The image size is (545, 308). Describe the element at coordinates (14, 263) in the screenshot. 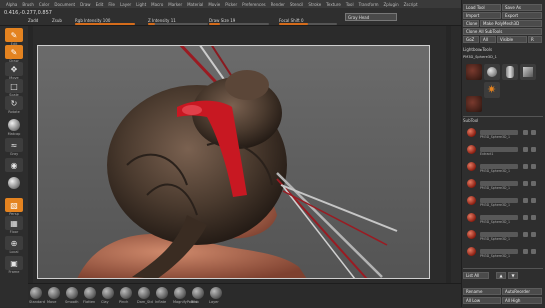

I see `frame-button: ▣` at that location.